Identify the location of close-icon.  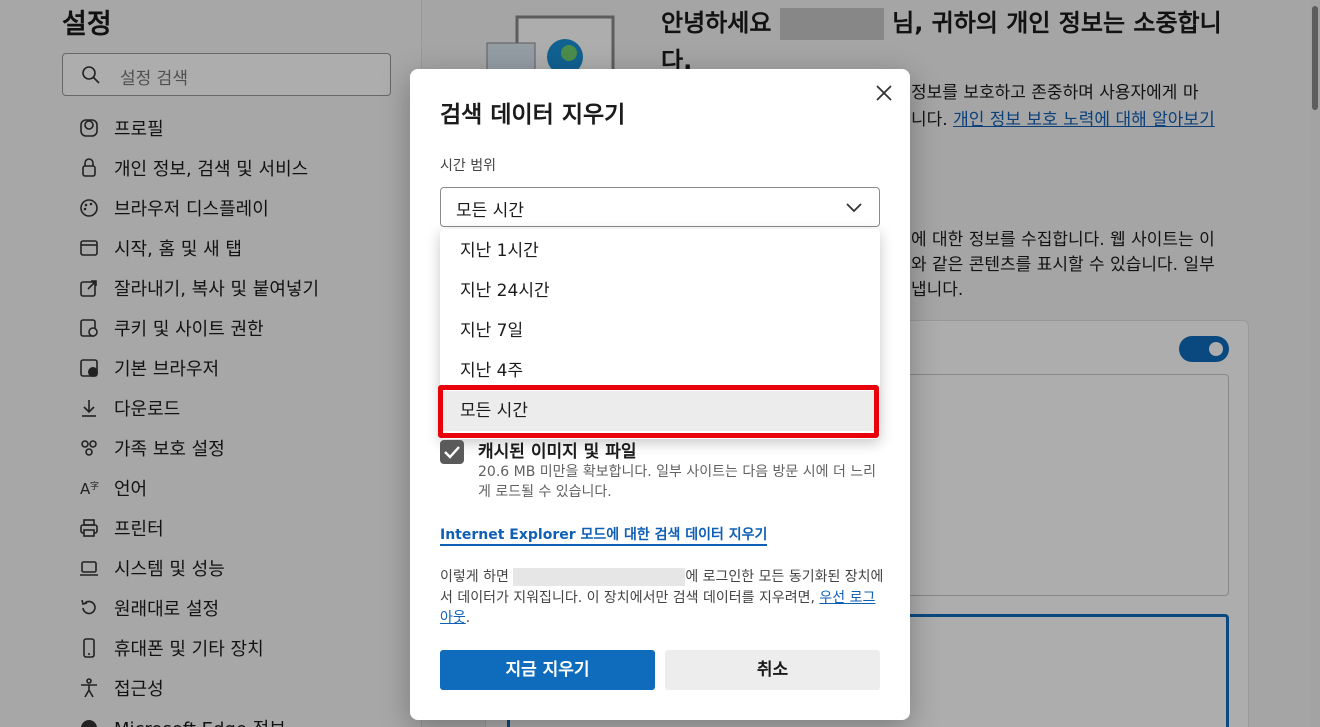
(884, 93).